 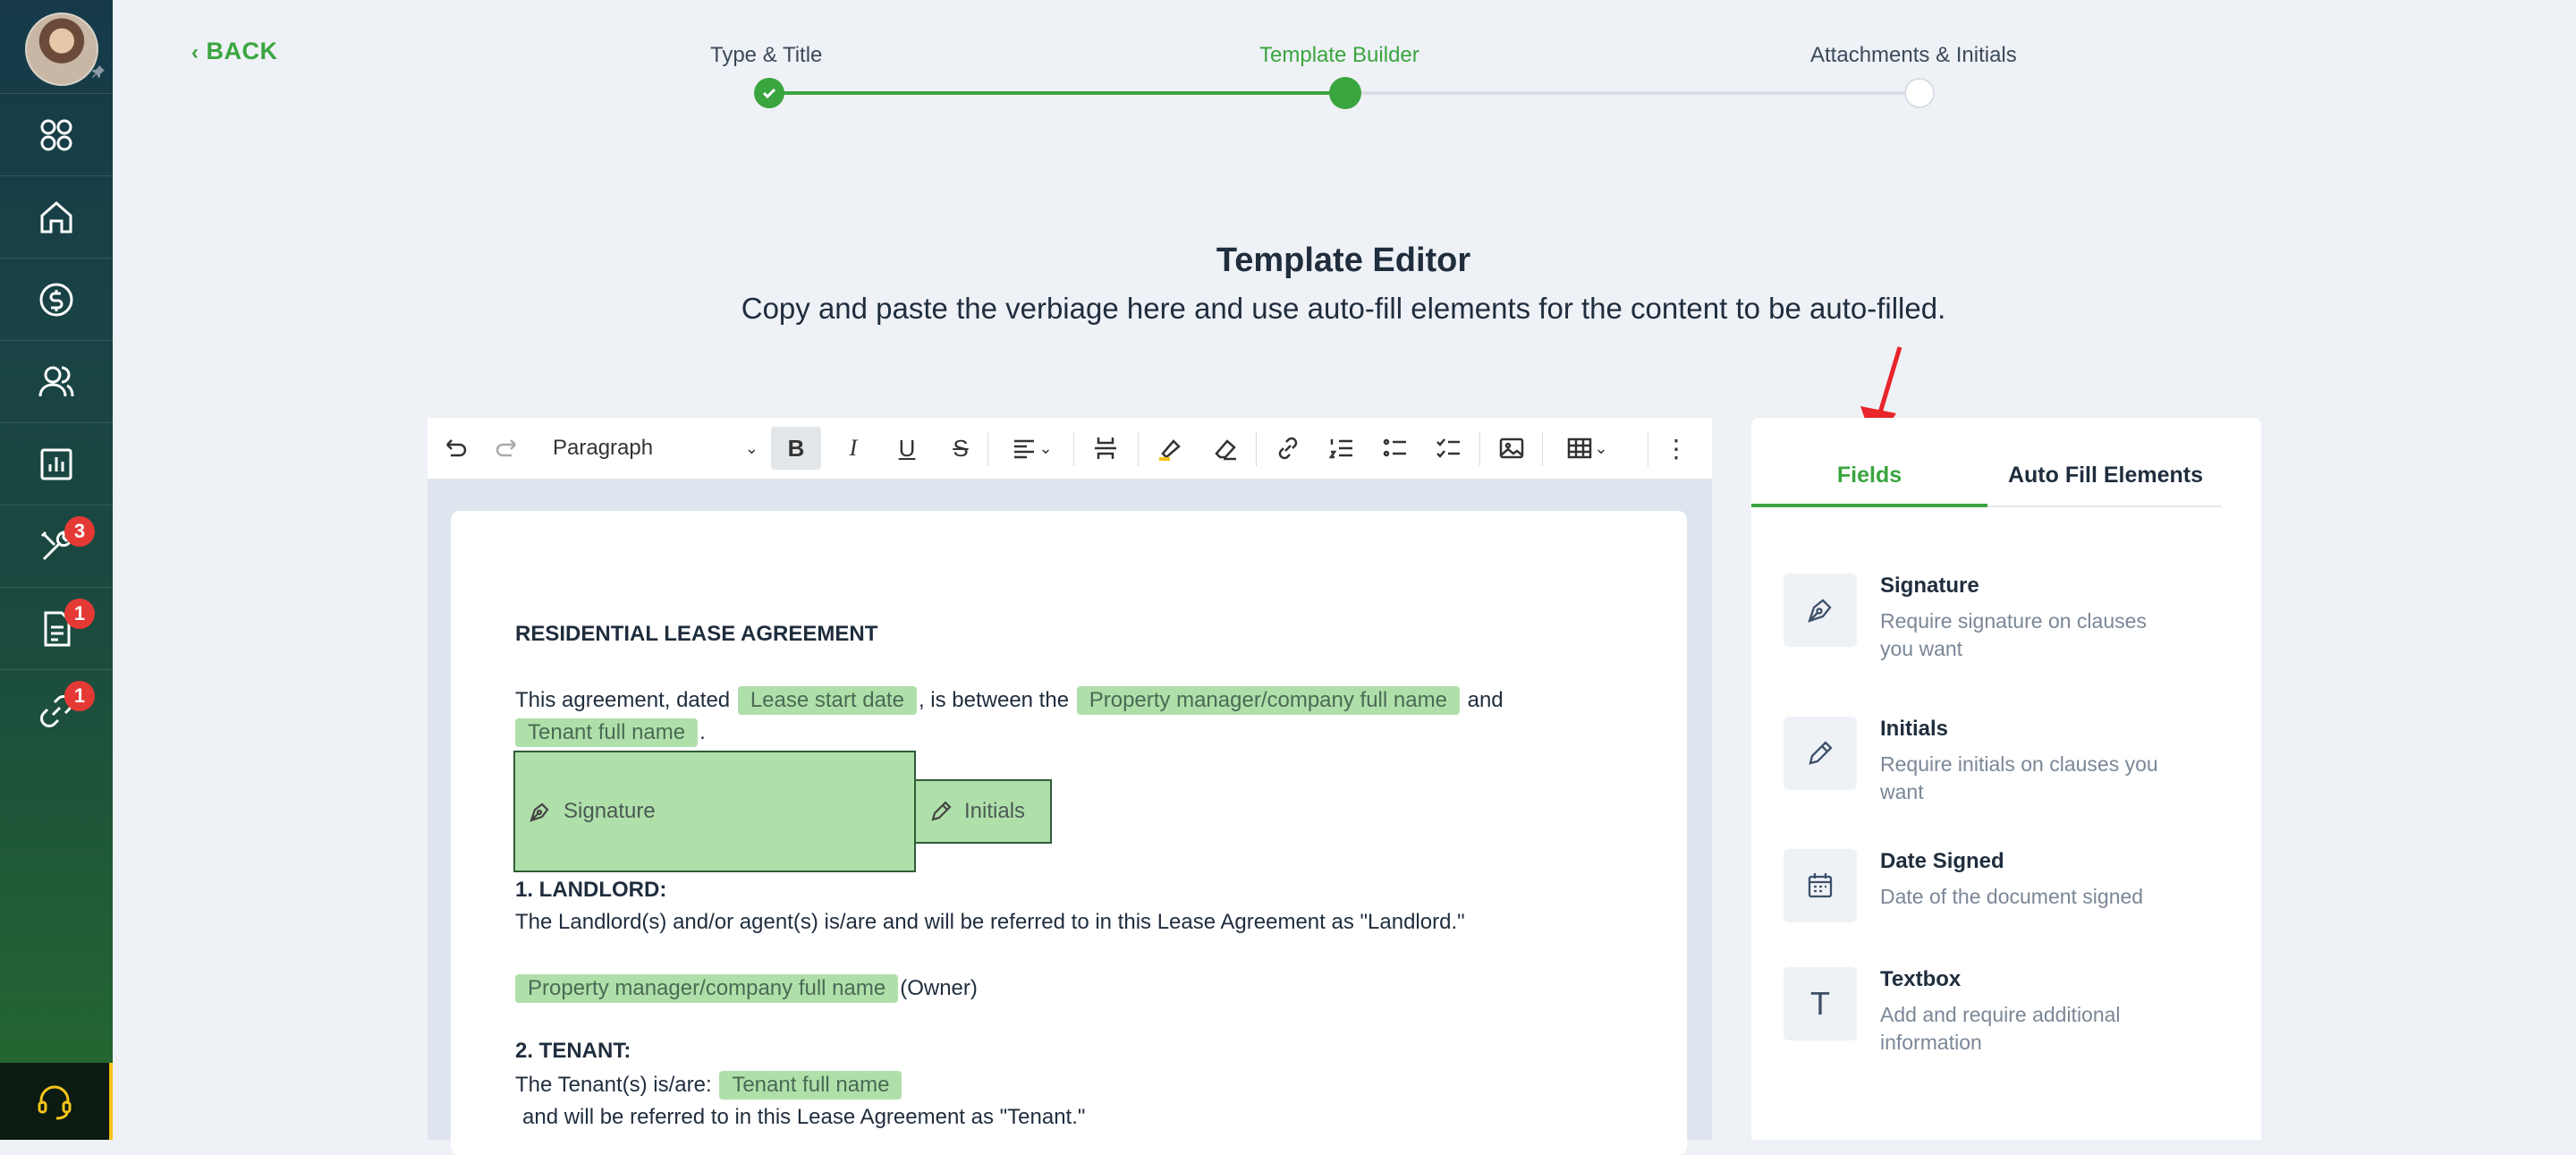 What do you see at coordinates (1820, 1003) in the screenshot?
I see `text-T-icon: T` at bounding box center [1820, 1003].